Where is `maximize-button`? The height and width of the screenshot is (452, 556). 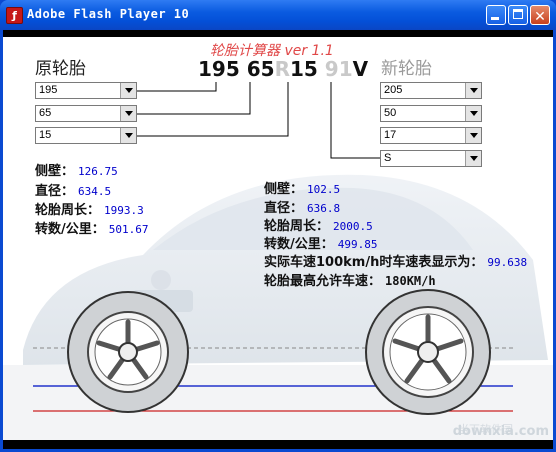 maximize-button is located at coordinates (518, 15).